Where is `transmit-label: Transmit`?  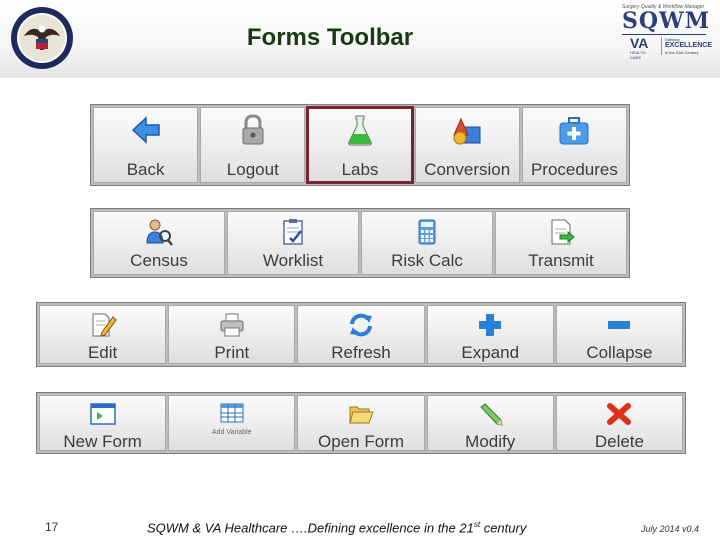
transmit-label: Transmit is located at coordinates (561, 260).